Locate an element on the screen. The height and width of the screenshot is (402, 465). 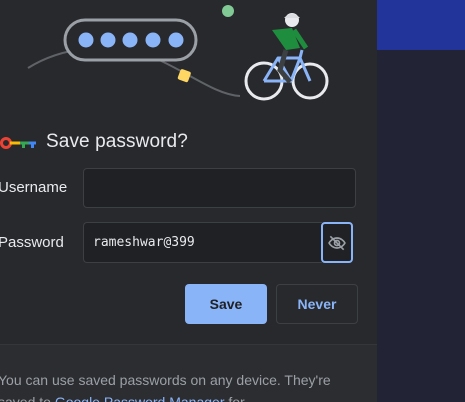
save-button: Save is located at coordinates (226, 304).